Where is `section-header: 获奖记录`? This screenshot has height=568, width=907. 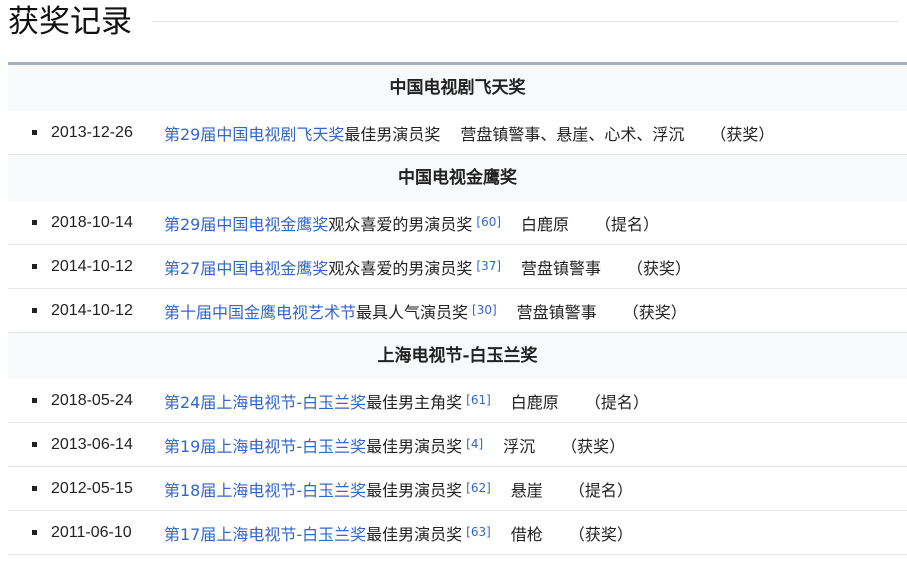
section-header: 获奖记录 is located at coordinates (453, 31).